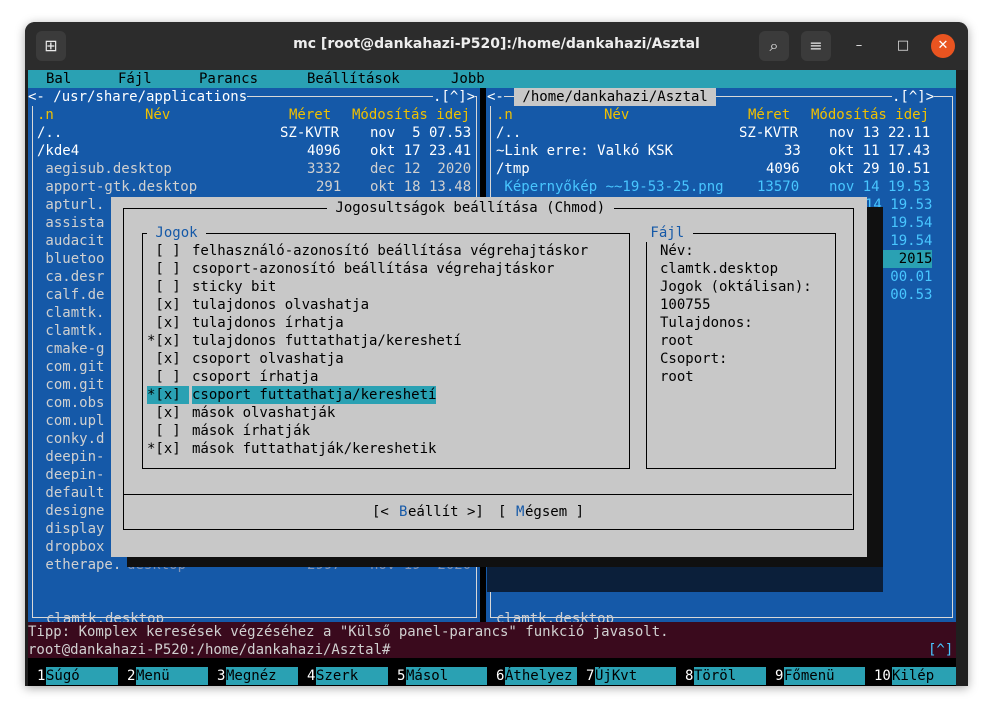 Image resolution: width=993 pixels, height=713 pixels. What do you see at coordinates (41, 676) in the screenshot?
I see `fkey-number-1: 1` at bounding box center [41, 676].